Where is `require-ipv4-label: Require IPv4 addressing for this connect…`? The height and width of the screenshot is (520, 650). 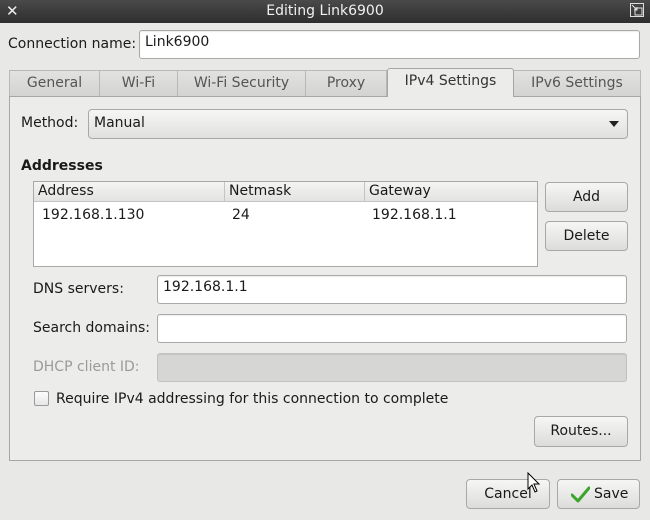
require-ipv4-label: Require IPv4 addressing for this connect… is located at coordinates (252, 399).